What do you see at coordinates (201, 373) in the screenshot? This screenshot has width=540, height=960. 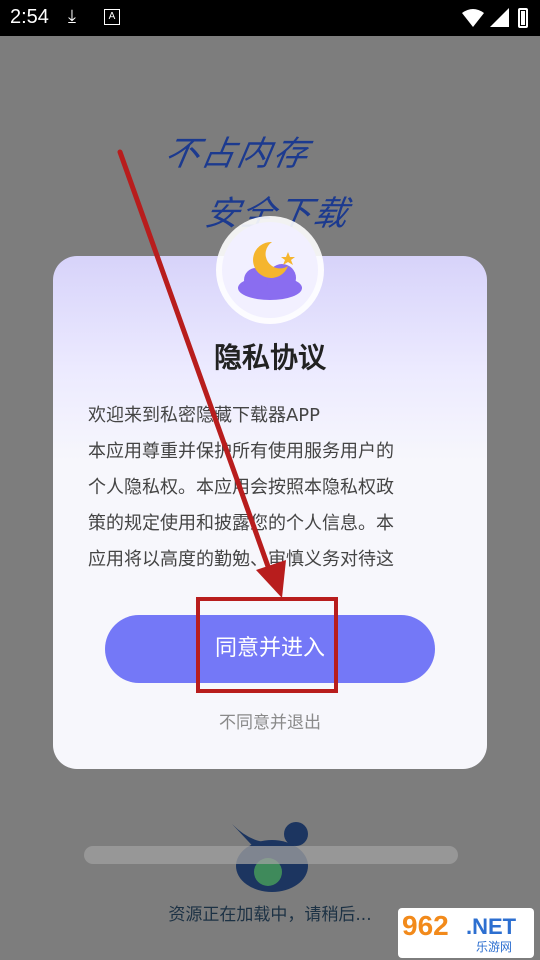 I see `annotation-arrow` at bounding box center [201, 373].